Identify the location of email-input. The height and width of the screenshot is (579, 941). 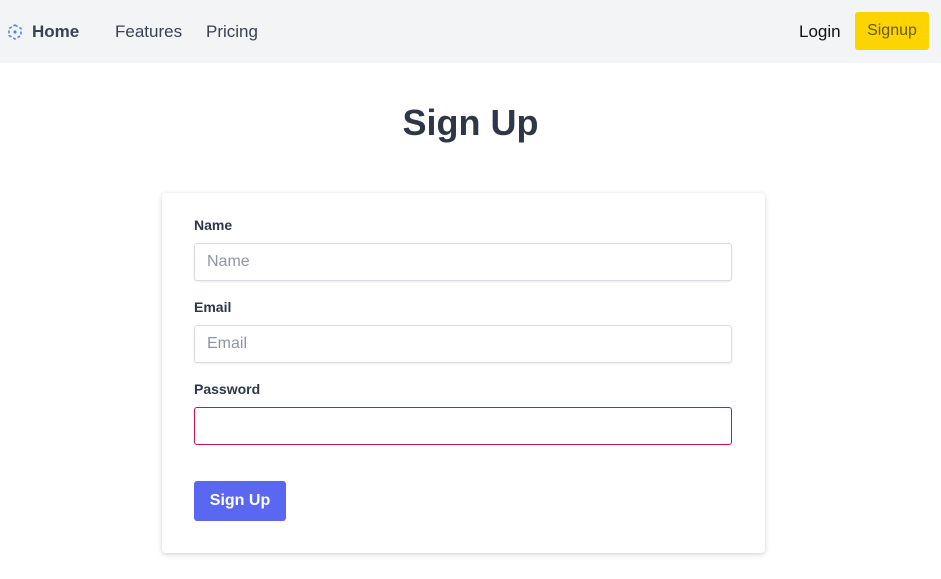
(463, 344).